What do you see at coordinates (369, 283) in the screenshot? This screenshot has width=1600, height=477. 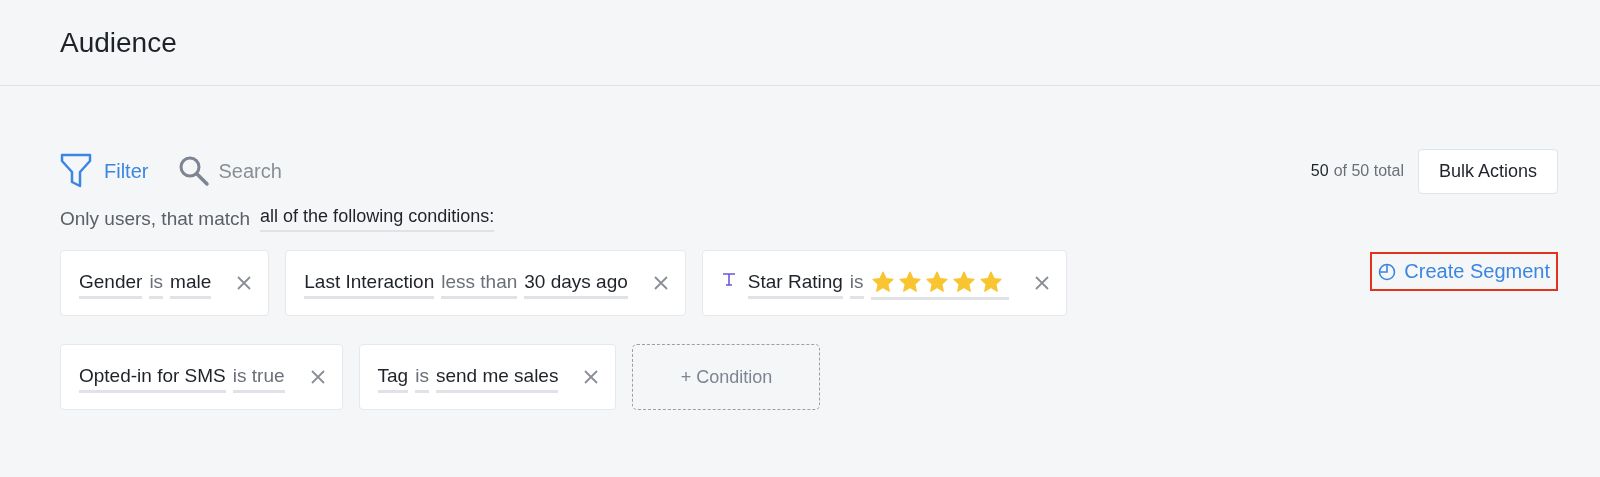 I see `condition-field: Last Interaction` at bounding box center [369, 283].